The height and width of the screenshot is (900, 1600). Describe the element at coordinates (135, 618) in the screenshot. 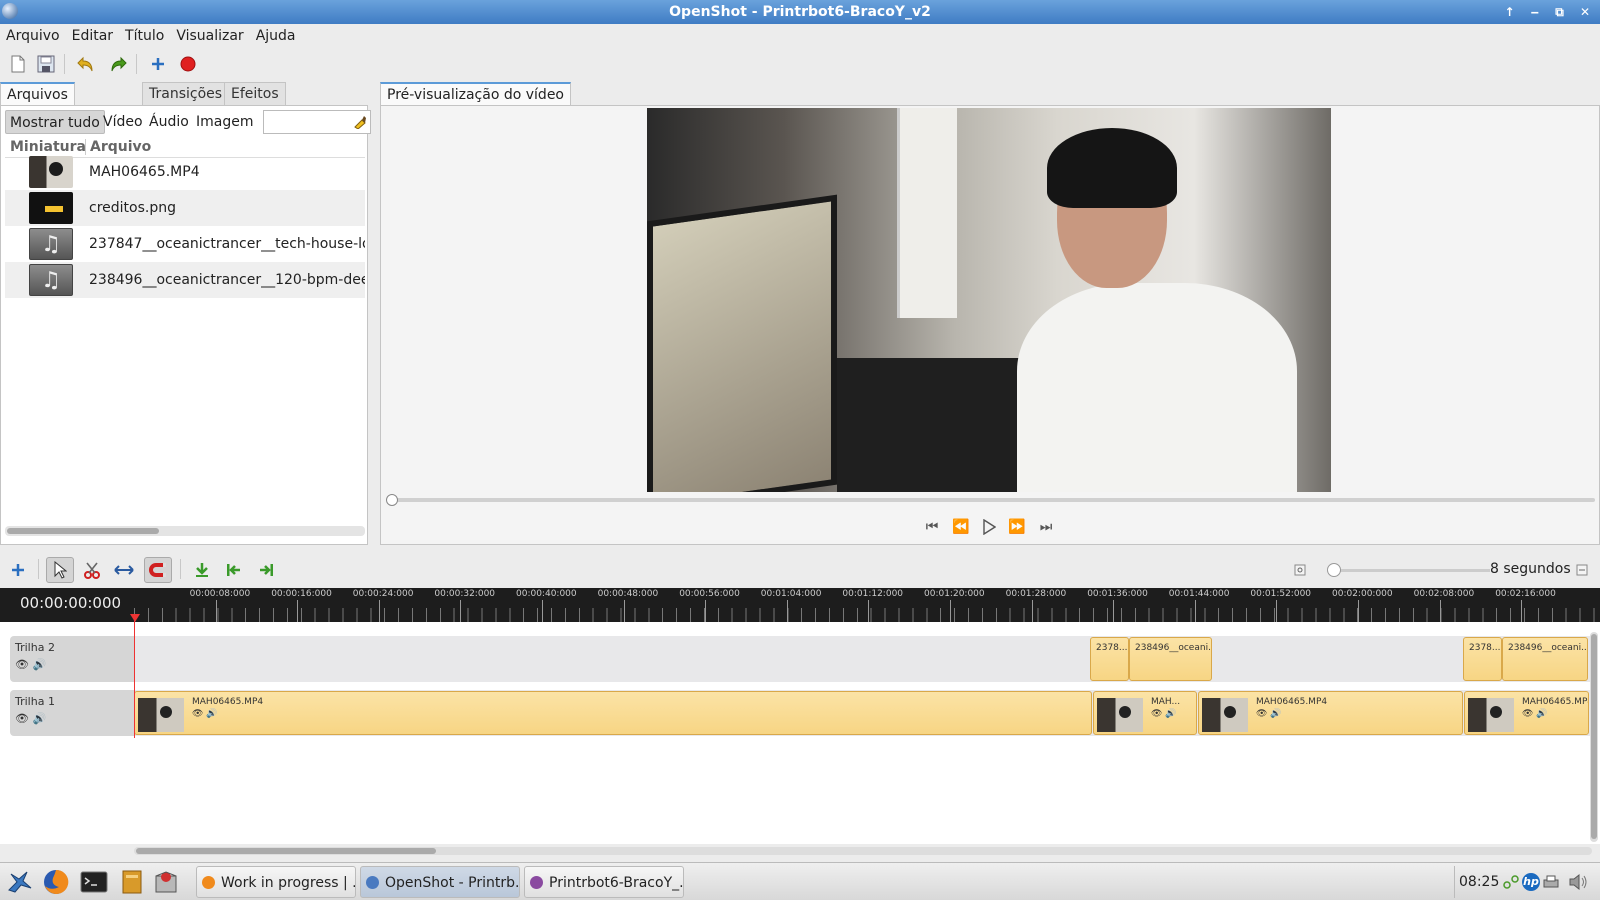

I see `playhead-handle` at that location.